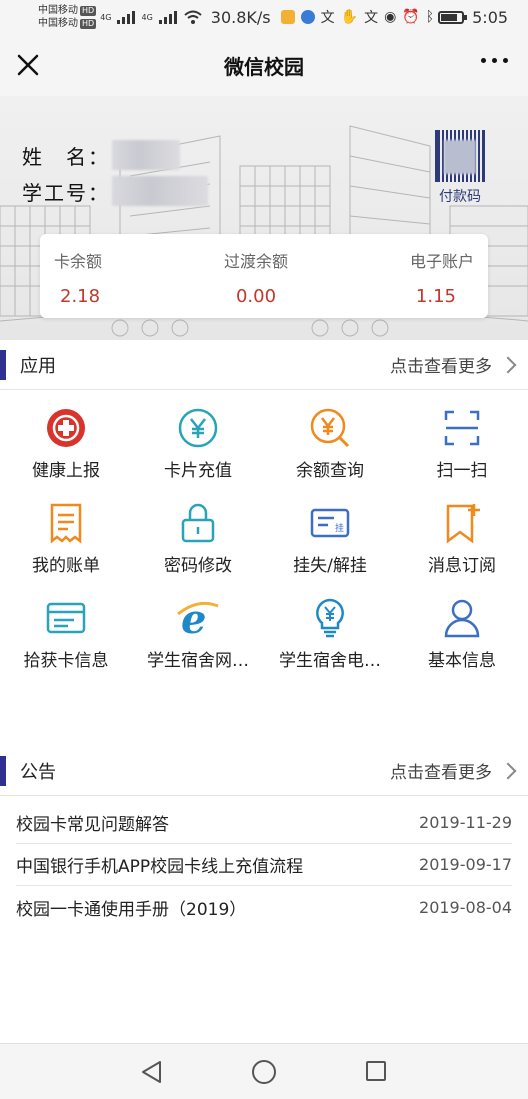 The image size is (528, 1099). Describe the element at coordinates (80, 296) in the screenshot. I see `balance-value: 2.18` at that location.